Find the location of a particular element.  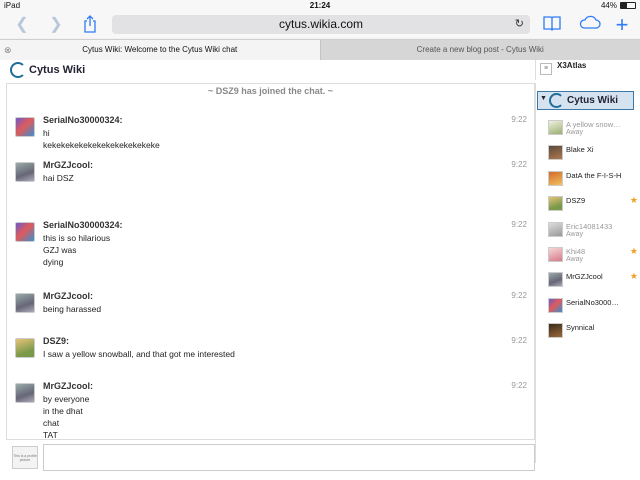

forward-icon: ❯ is located at coordinates (56, 25).